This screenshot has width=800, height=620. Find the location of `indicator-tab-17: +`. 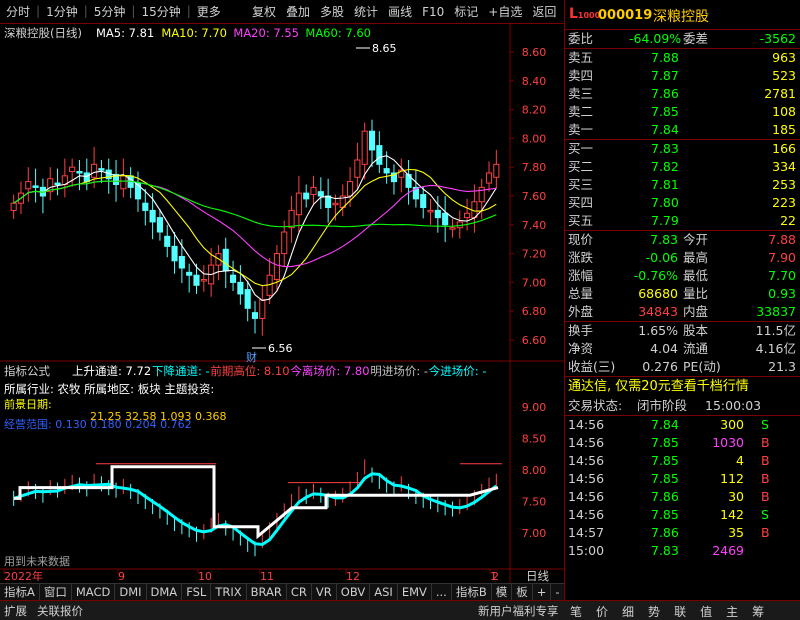

indicator-tab-17: + is located at coordinates (542, 592).